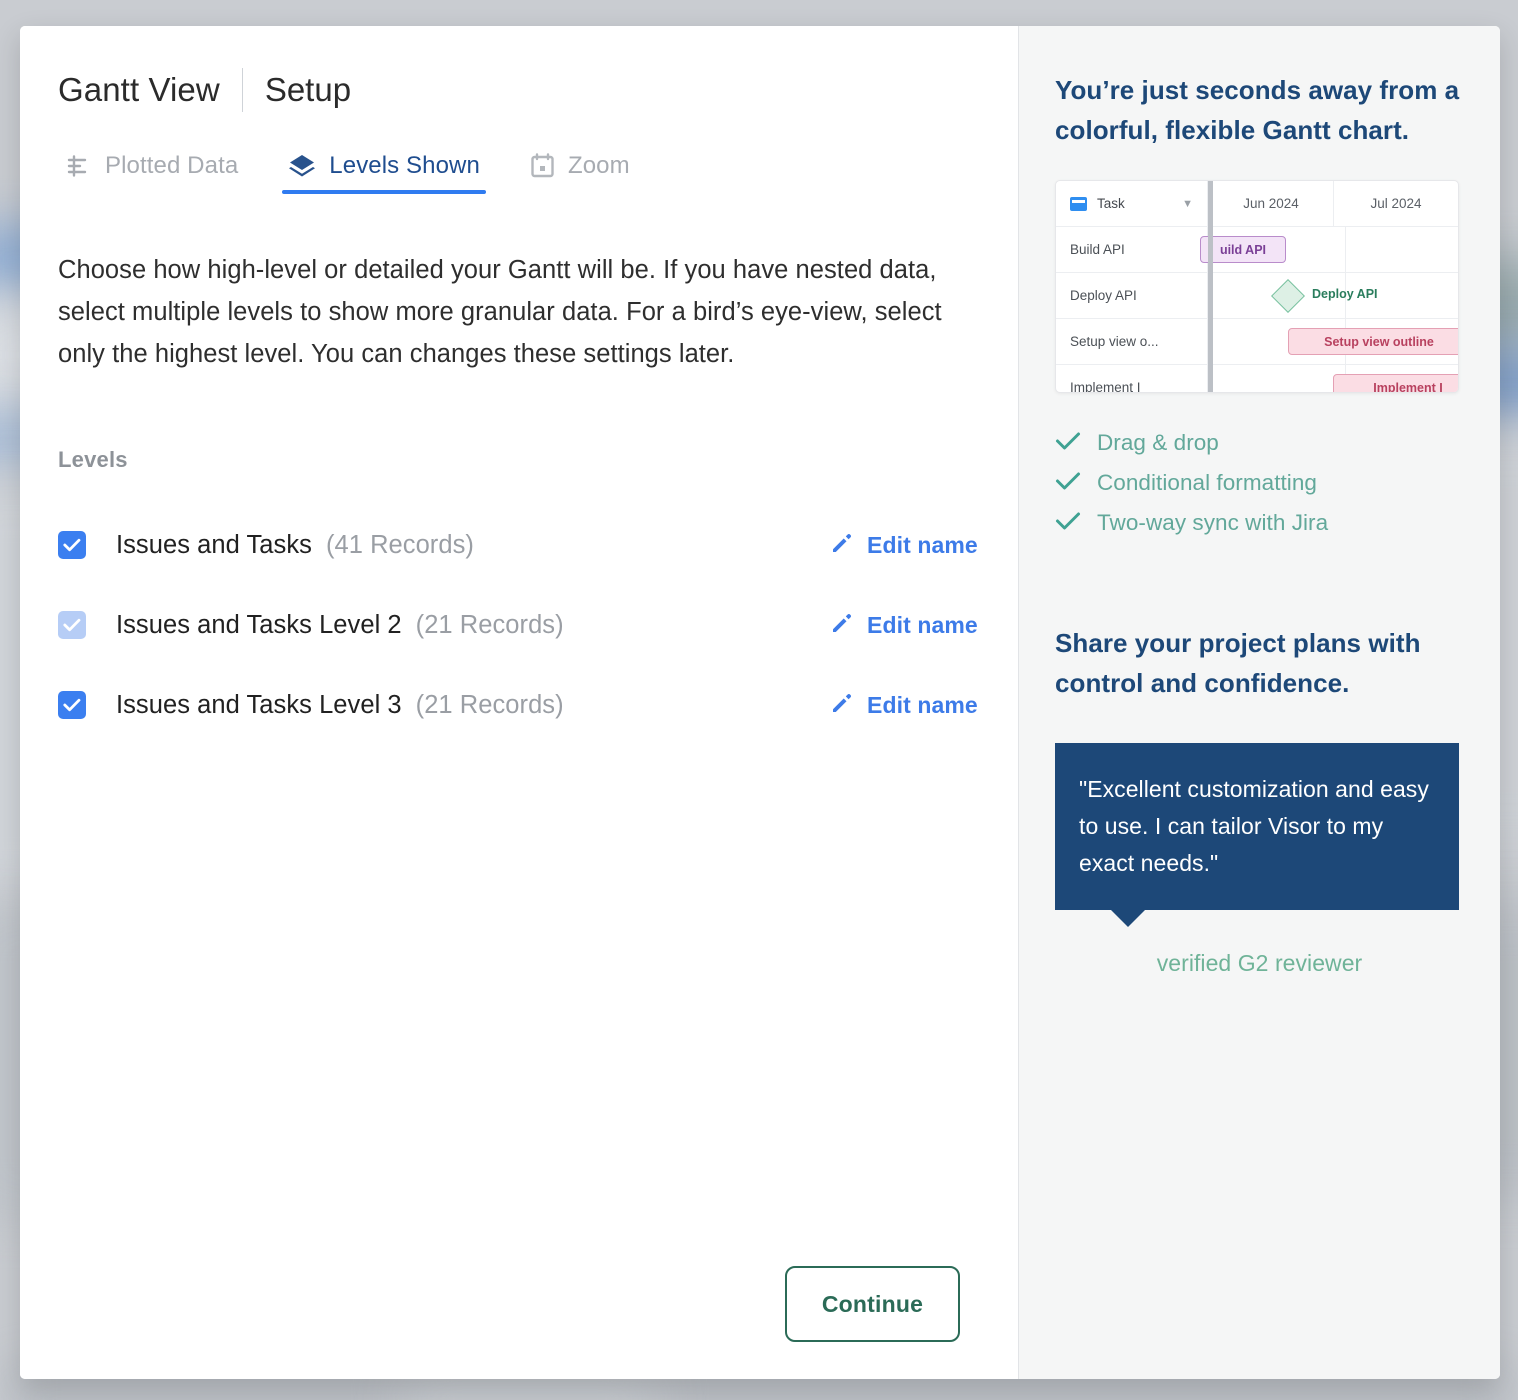 This screenshot has height=1400, width=1518. I want to click on gantt-row: Deploy API Deploy API, so click(1257, 296).